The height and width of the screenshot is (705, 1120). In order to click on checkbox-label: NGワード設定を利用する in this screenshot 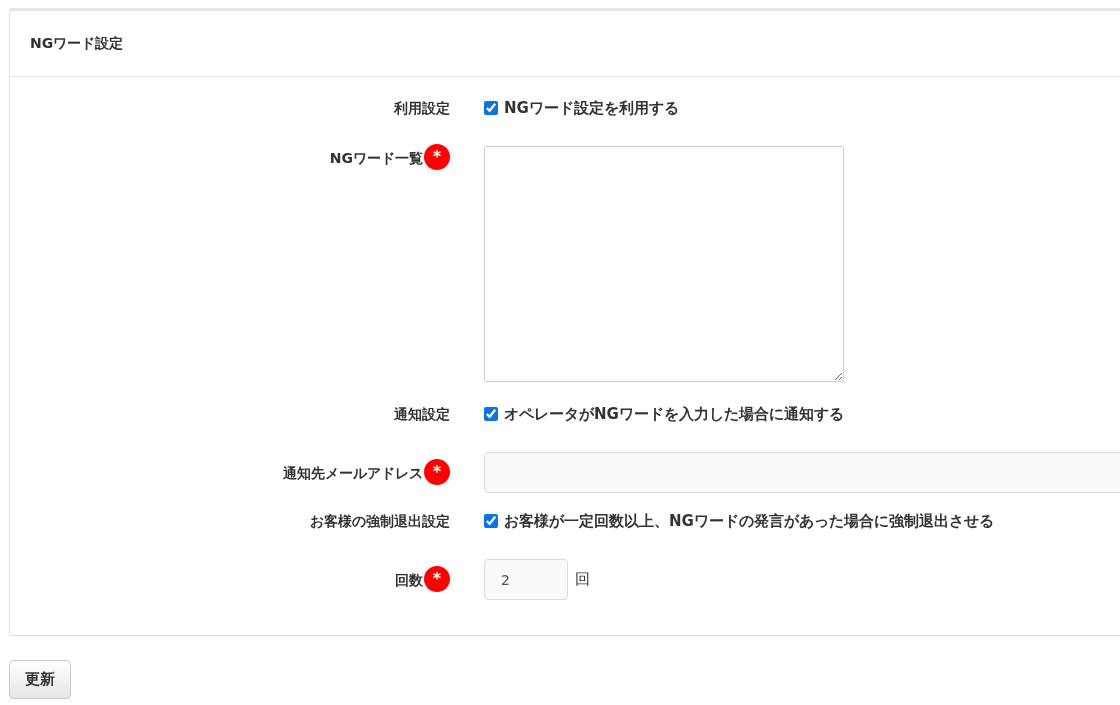, I will do `click(591, 108)`.